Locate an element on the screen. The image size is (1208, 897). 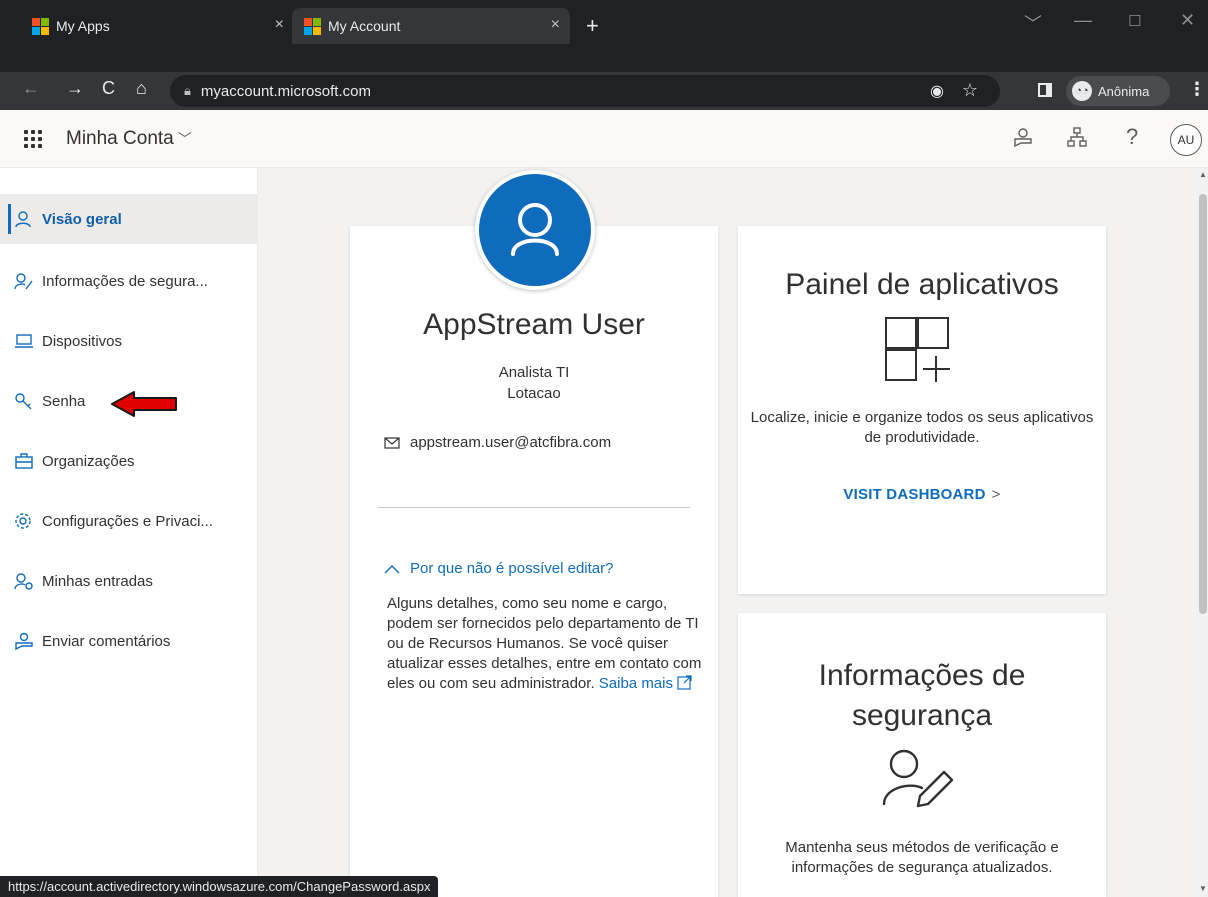
profile-job-title: Analista TI is located at coordinates (534, 372).